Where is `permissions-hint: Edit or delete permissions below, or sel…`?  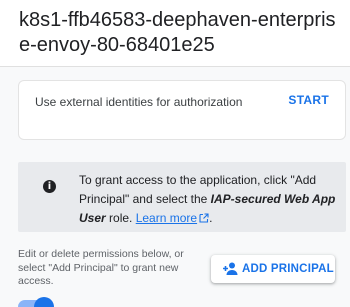 permissions-hint: Edit or delete permissions below, or sel… is located at coordinates (101, 267).